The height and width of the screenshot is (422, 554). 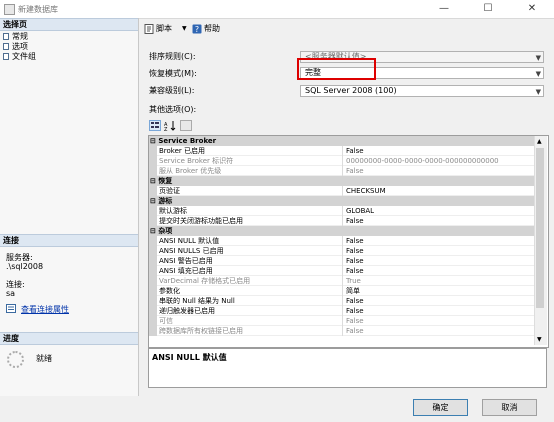 What do you see at coordinates (439, 211) in the screenshot?
I see `property-value: GLOBAL` at bounding box center [439, 211].